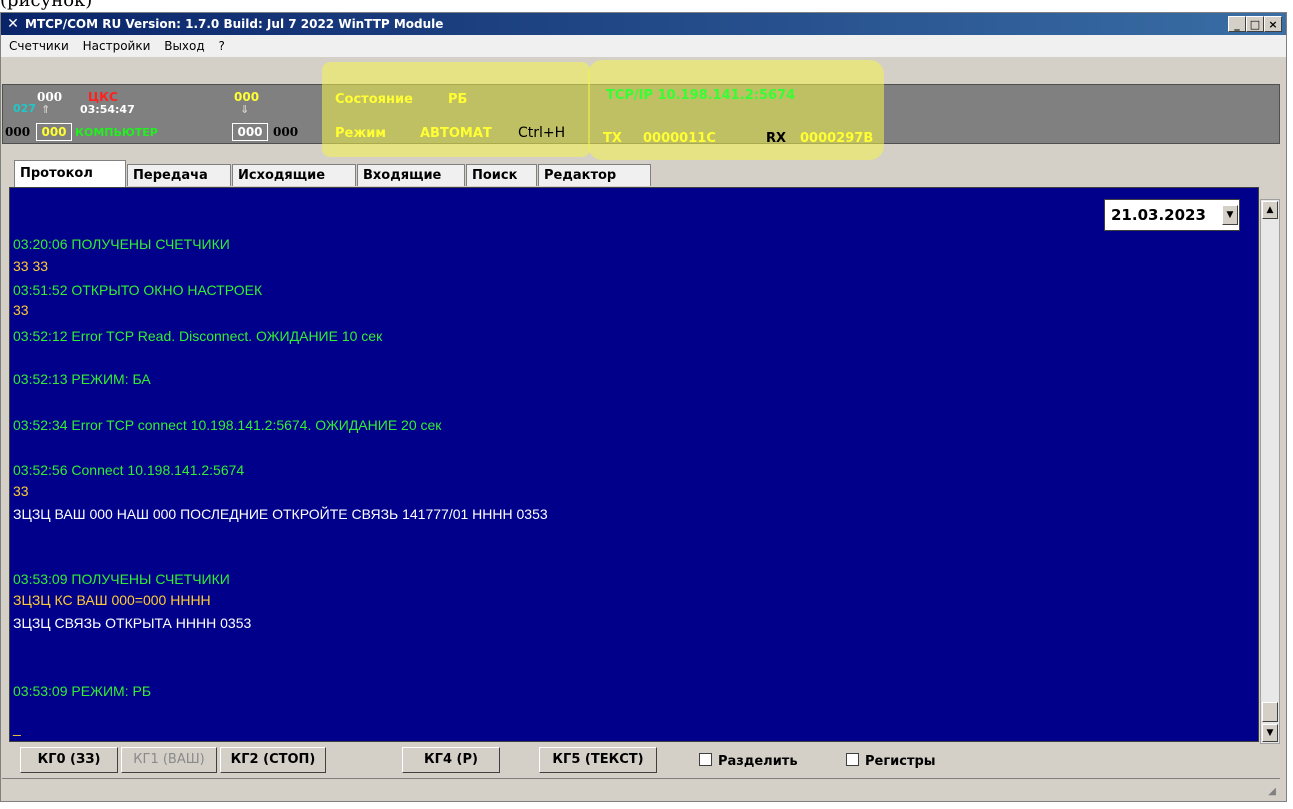  I want to click on menu-counters: Счетчики, so click(39, 46).